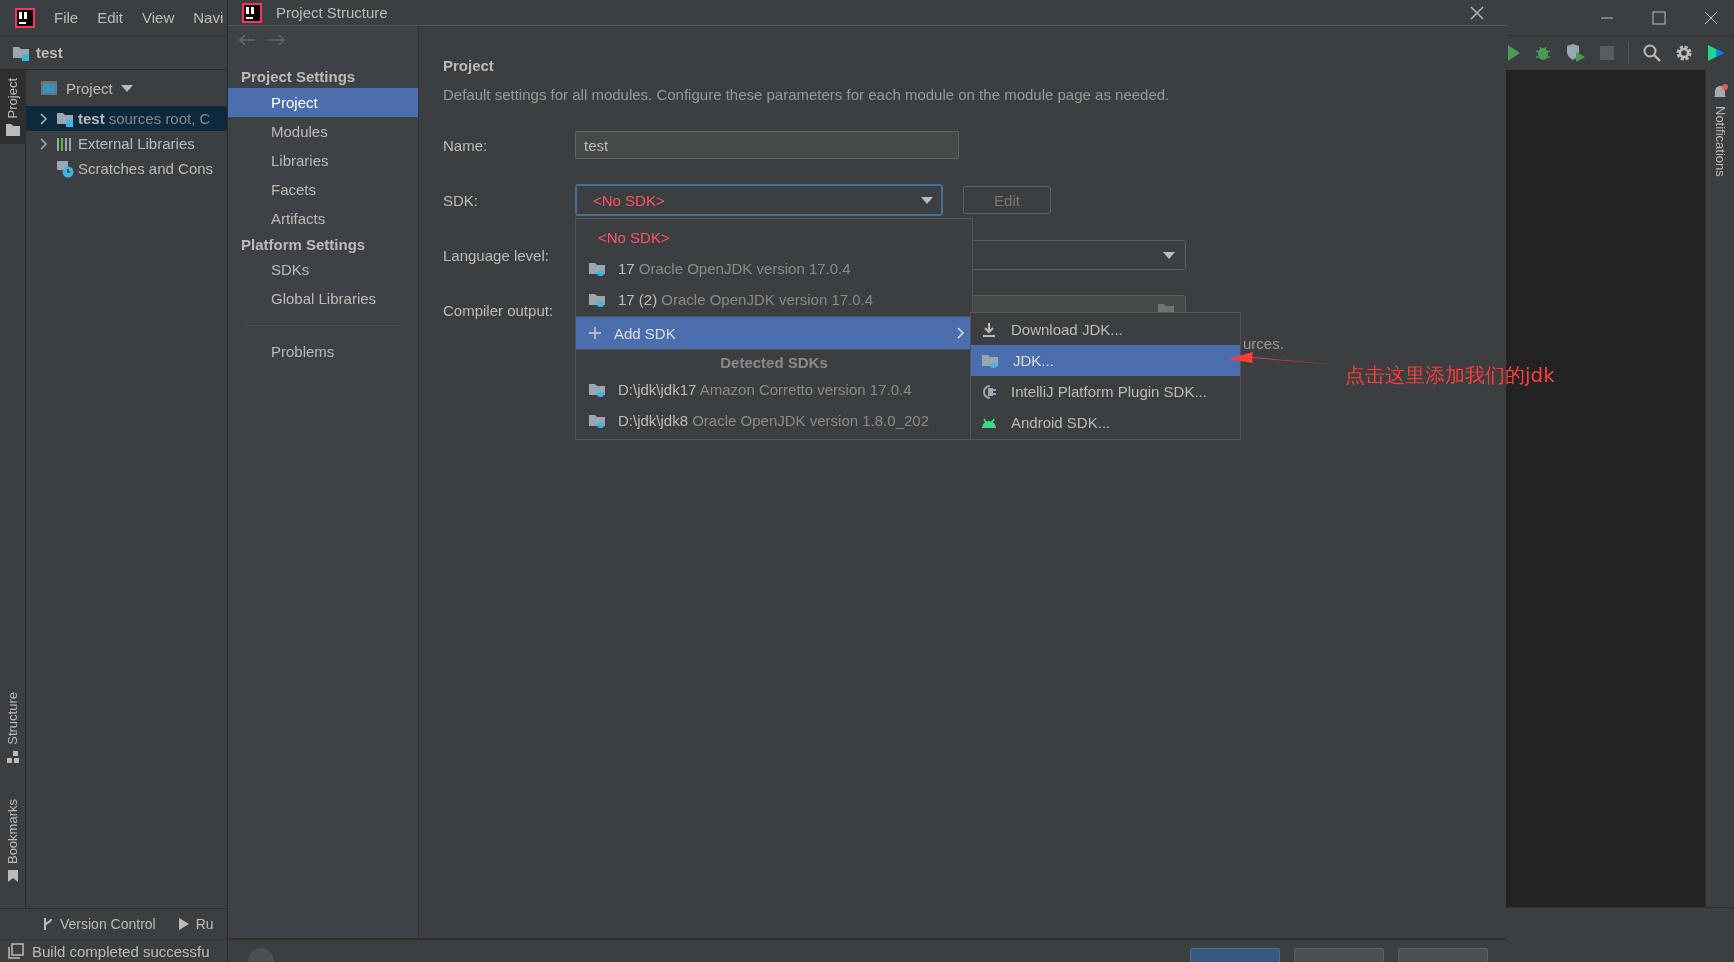 This screenshot has height=962, width=1734. I want to click on search-icon, so click(1652, 53).